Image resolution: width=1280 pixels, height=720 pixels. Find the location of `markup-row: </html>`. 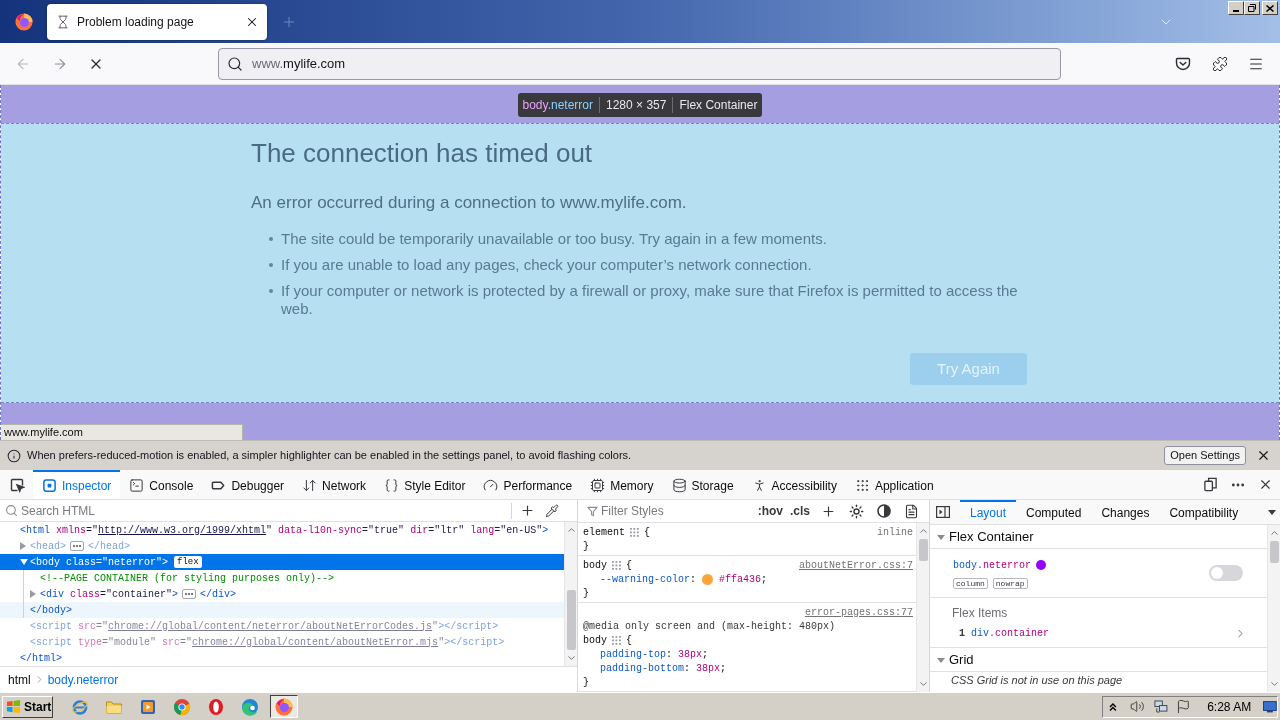

markup-row: </html> is located at coordinates (282, 658).